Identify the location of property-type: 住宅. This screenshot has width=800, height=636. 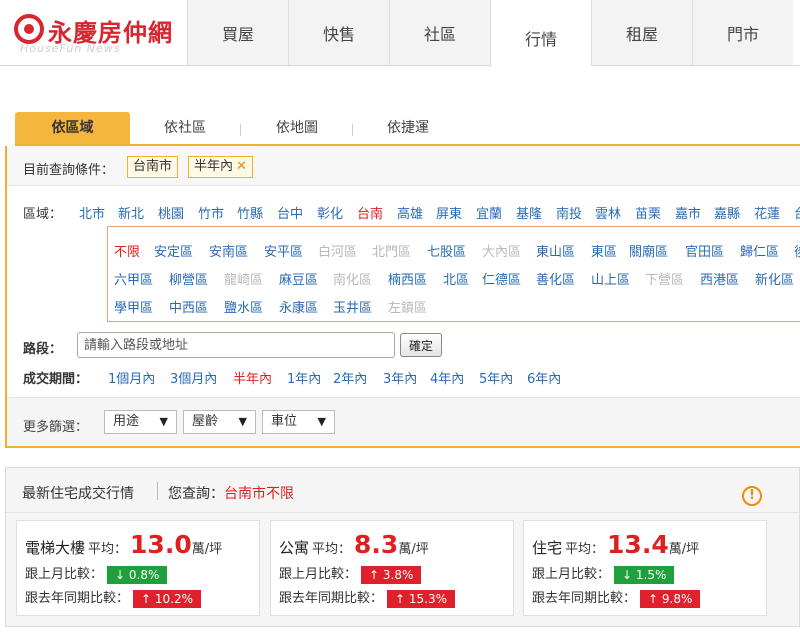
(547, 548).